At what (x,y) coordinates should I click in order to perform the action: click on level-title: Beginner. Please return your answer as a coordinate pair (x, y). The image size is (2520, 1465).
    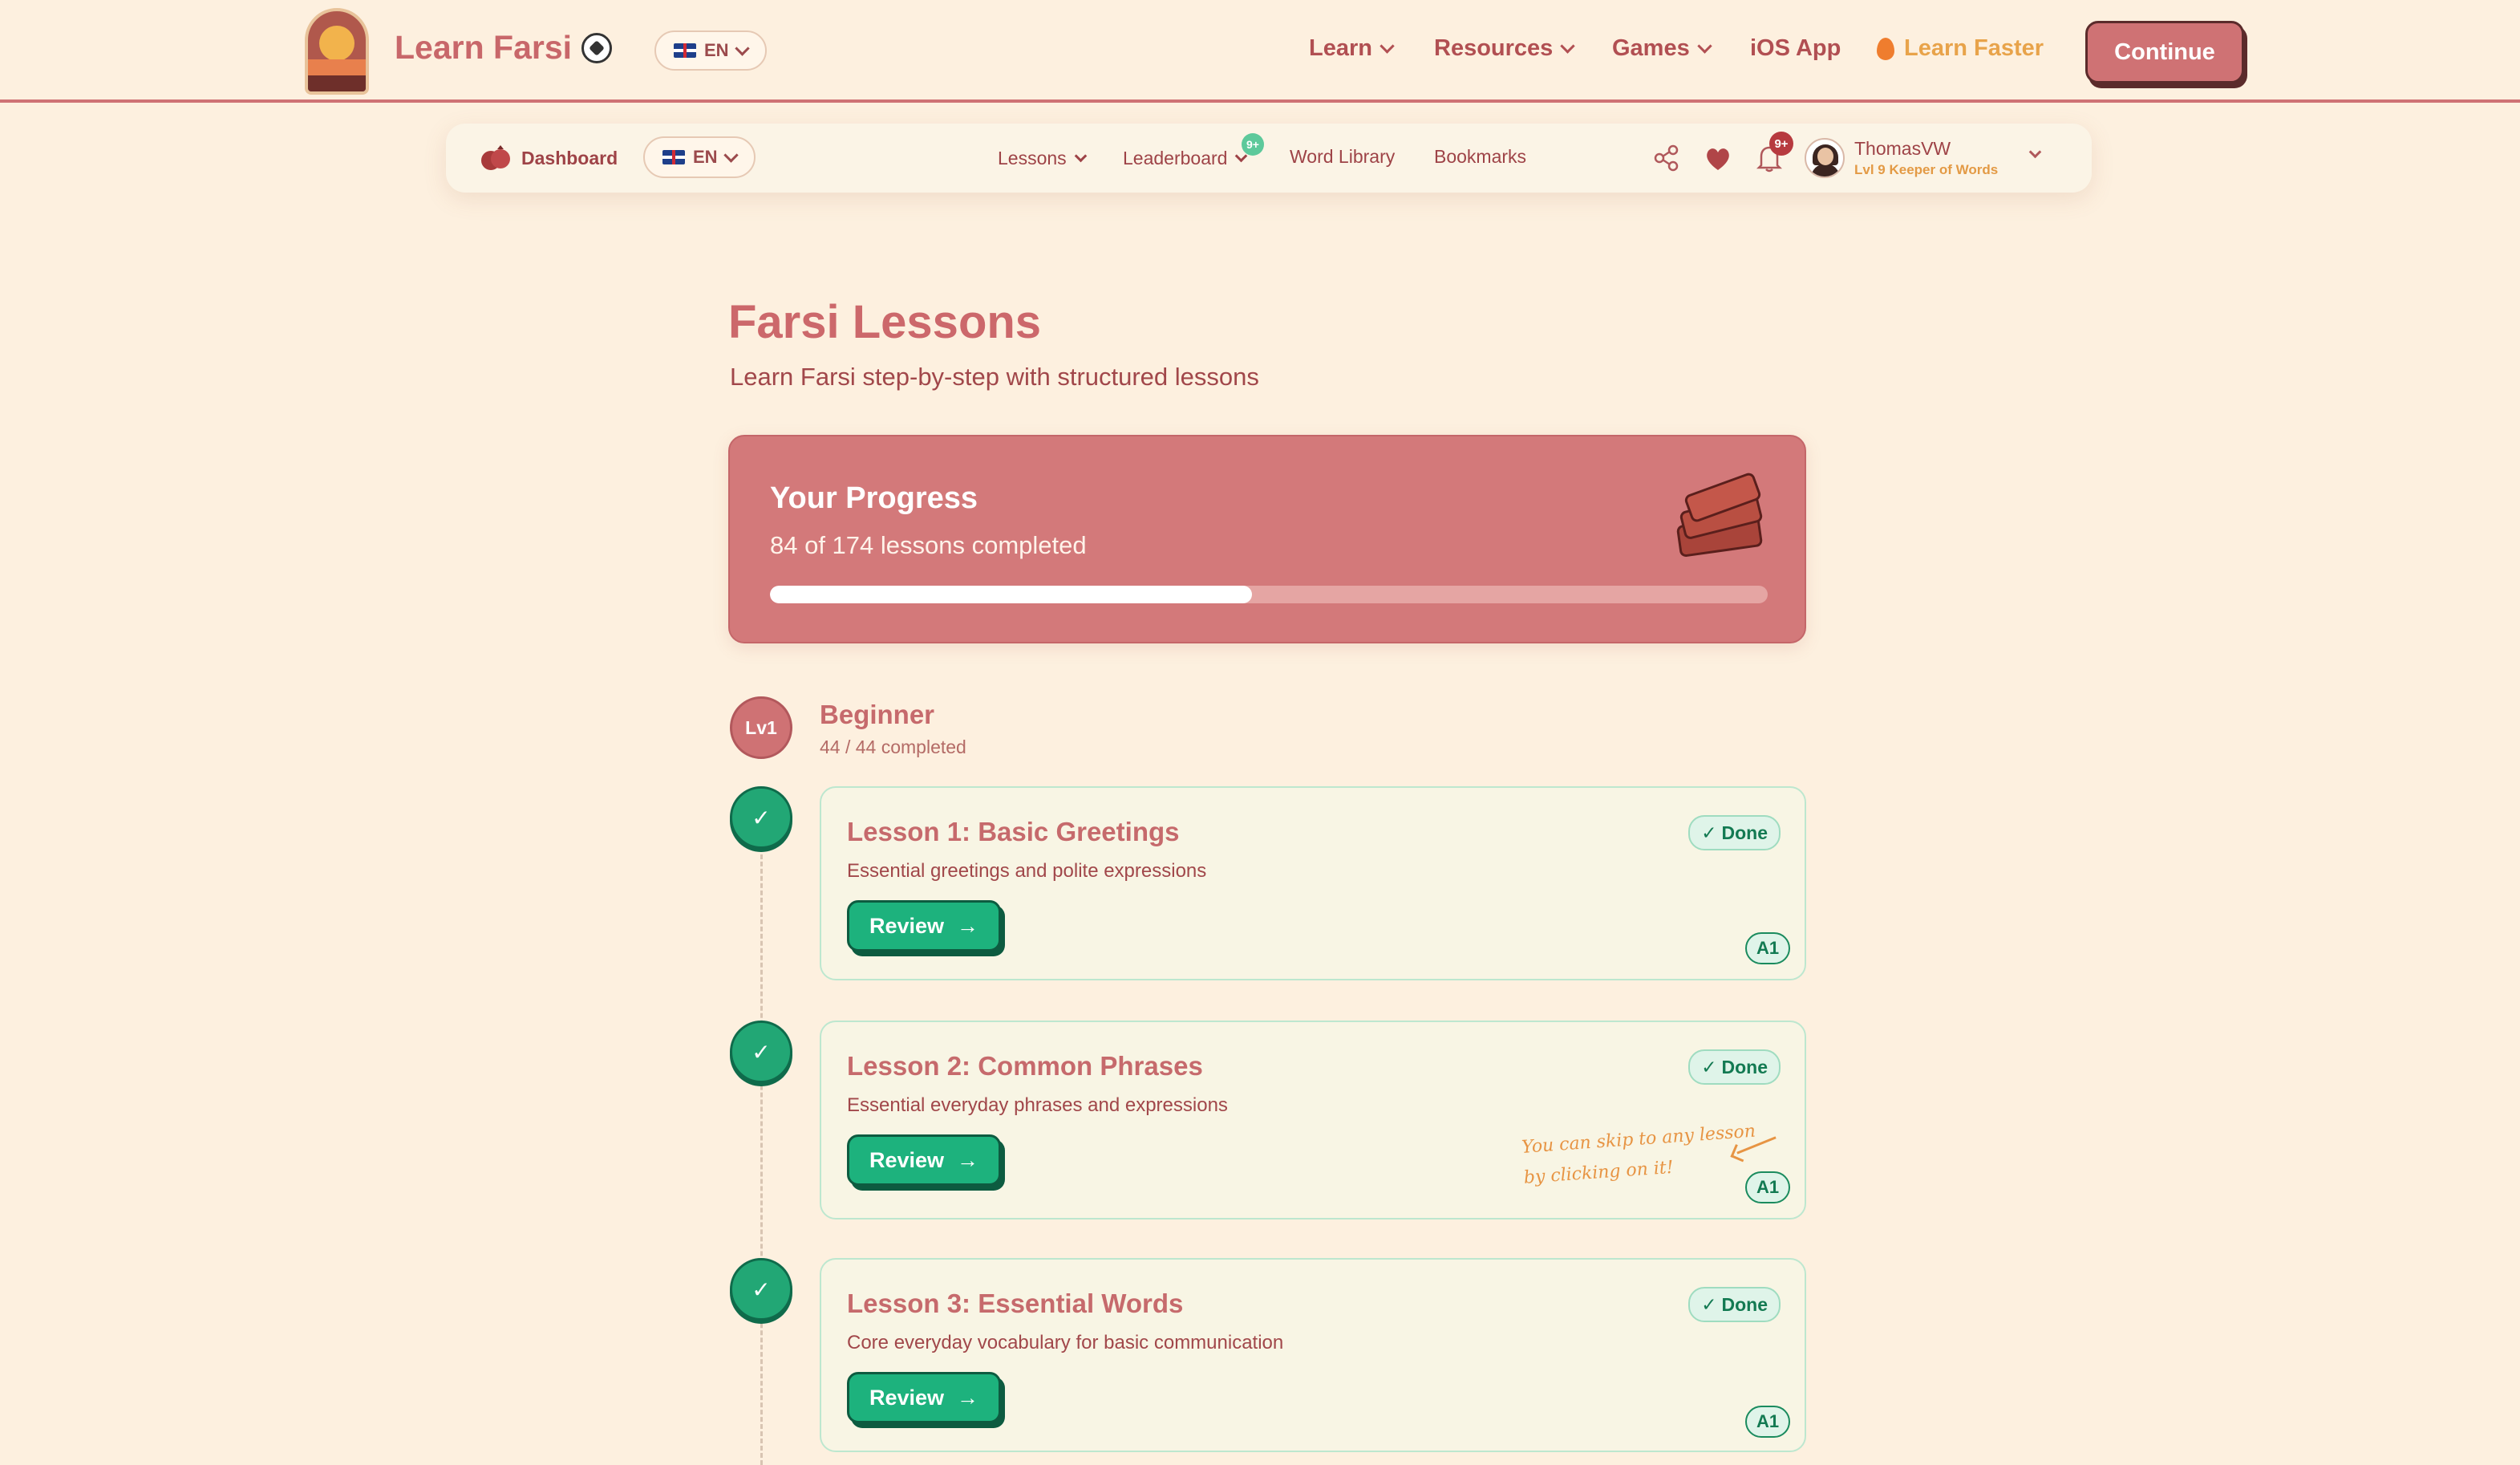
    Looking at the image, I should click on (877, 715).